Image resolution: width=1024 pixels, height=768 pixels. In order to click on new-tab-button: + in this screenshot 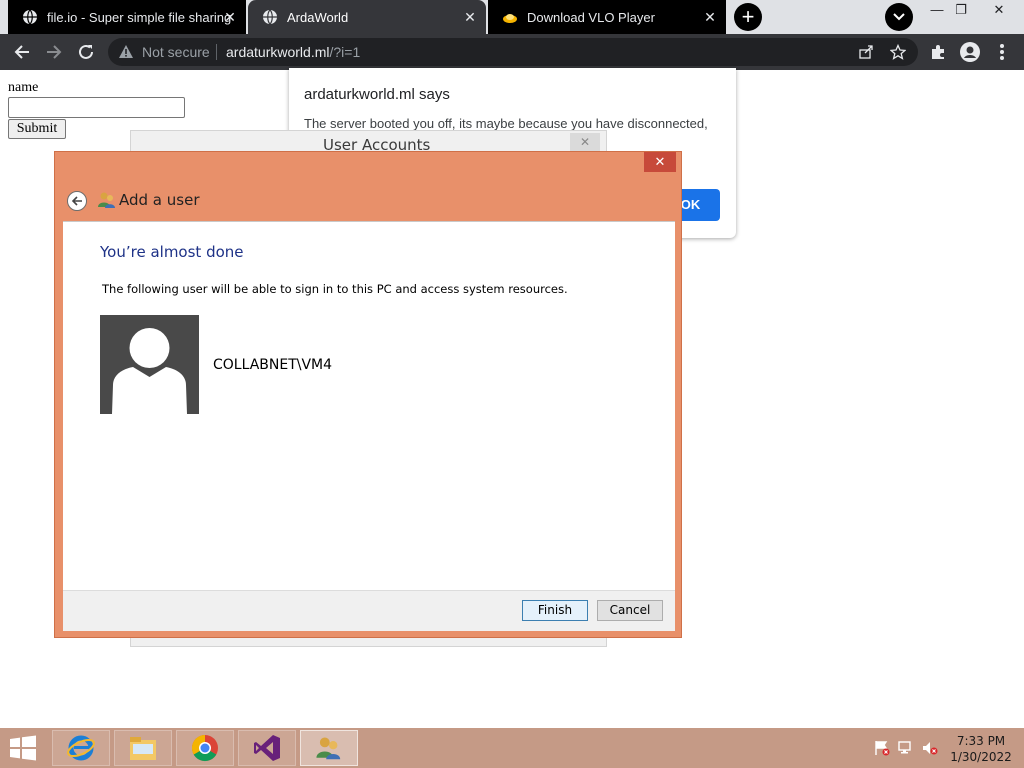, I will do `click(748, 17)`.